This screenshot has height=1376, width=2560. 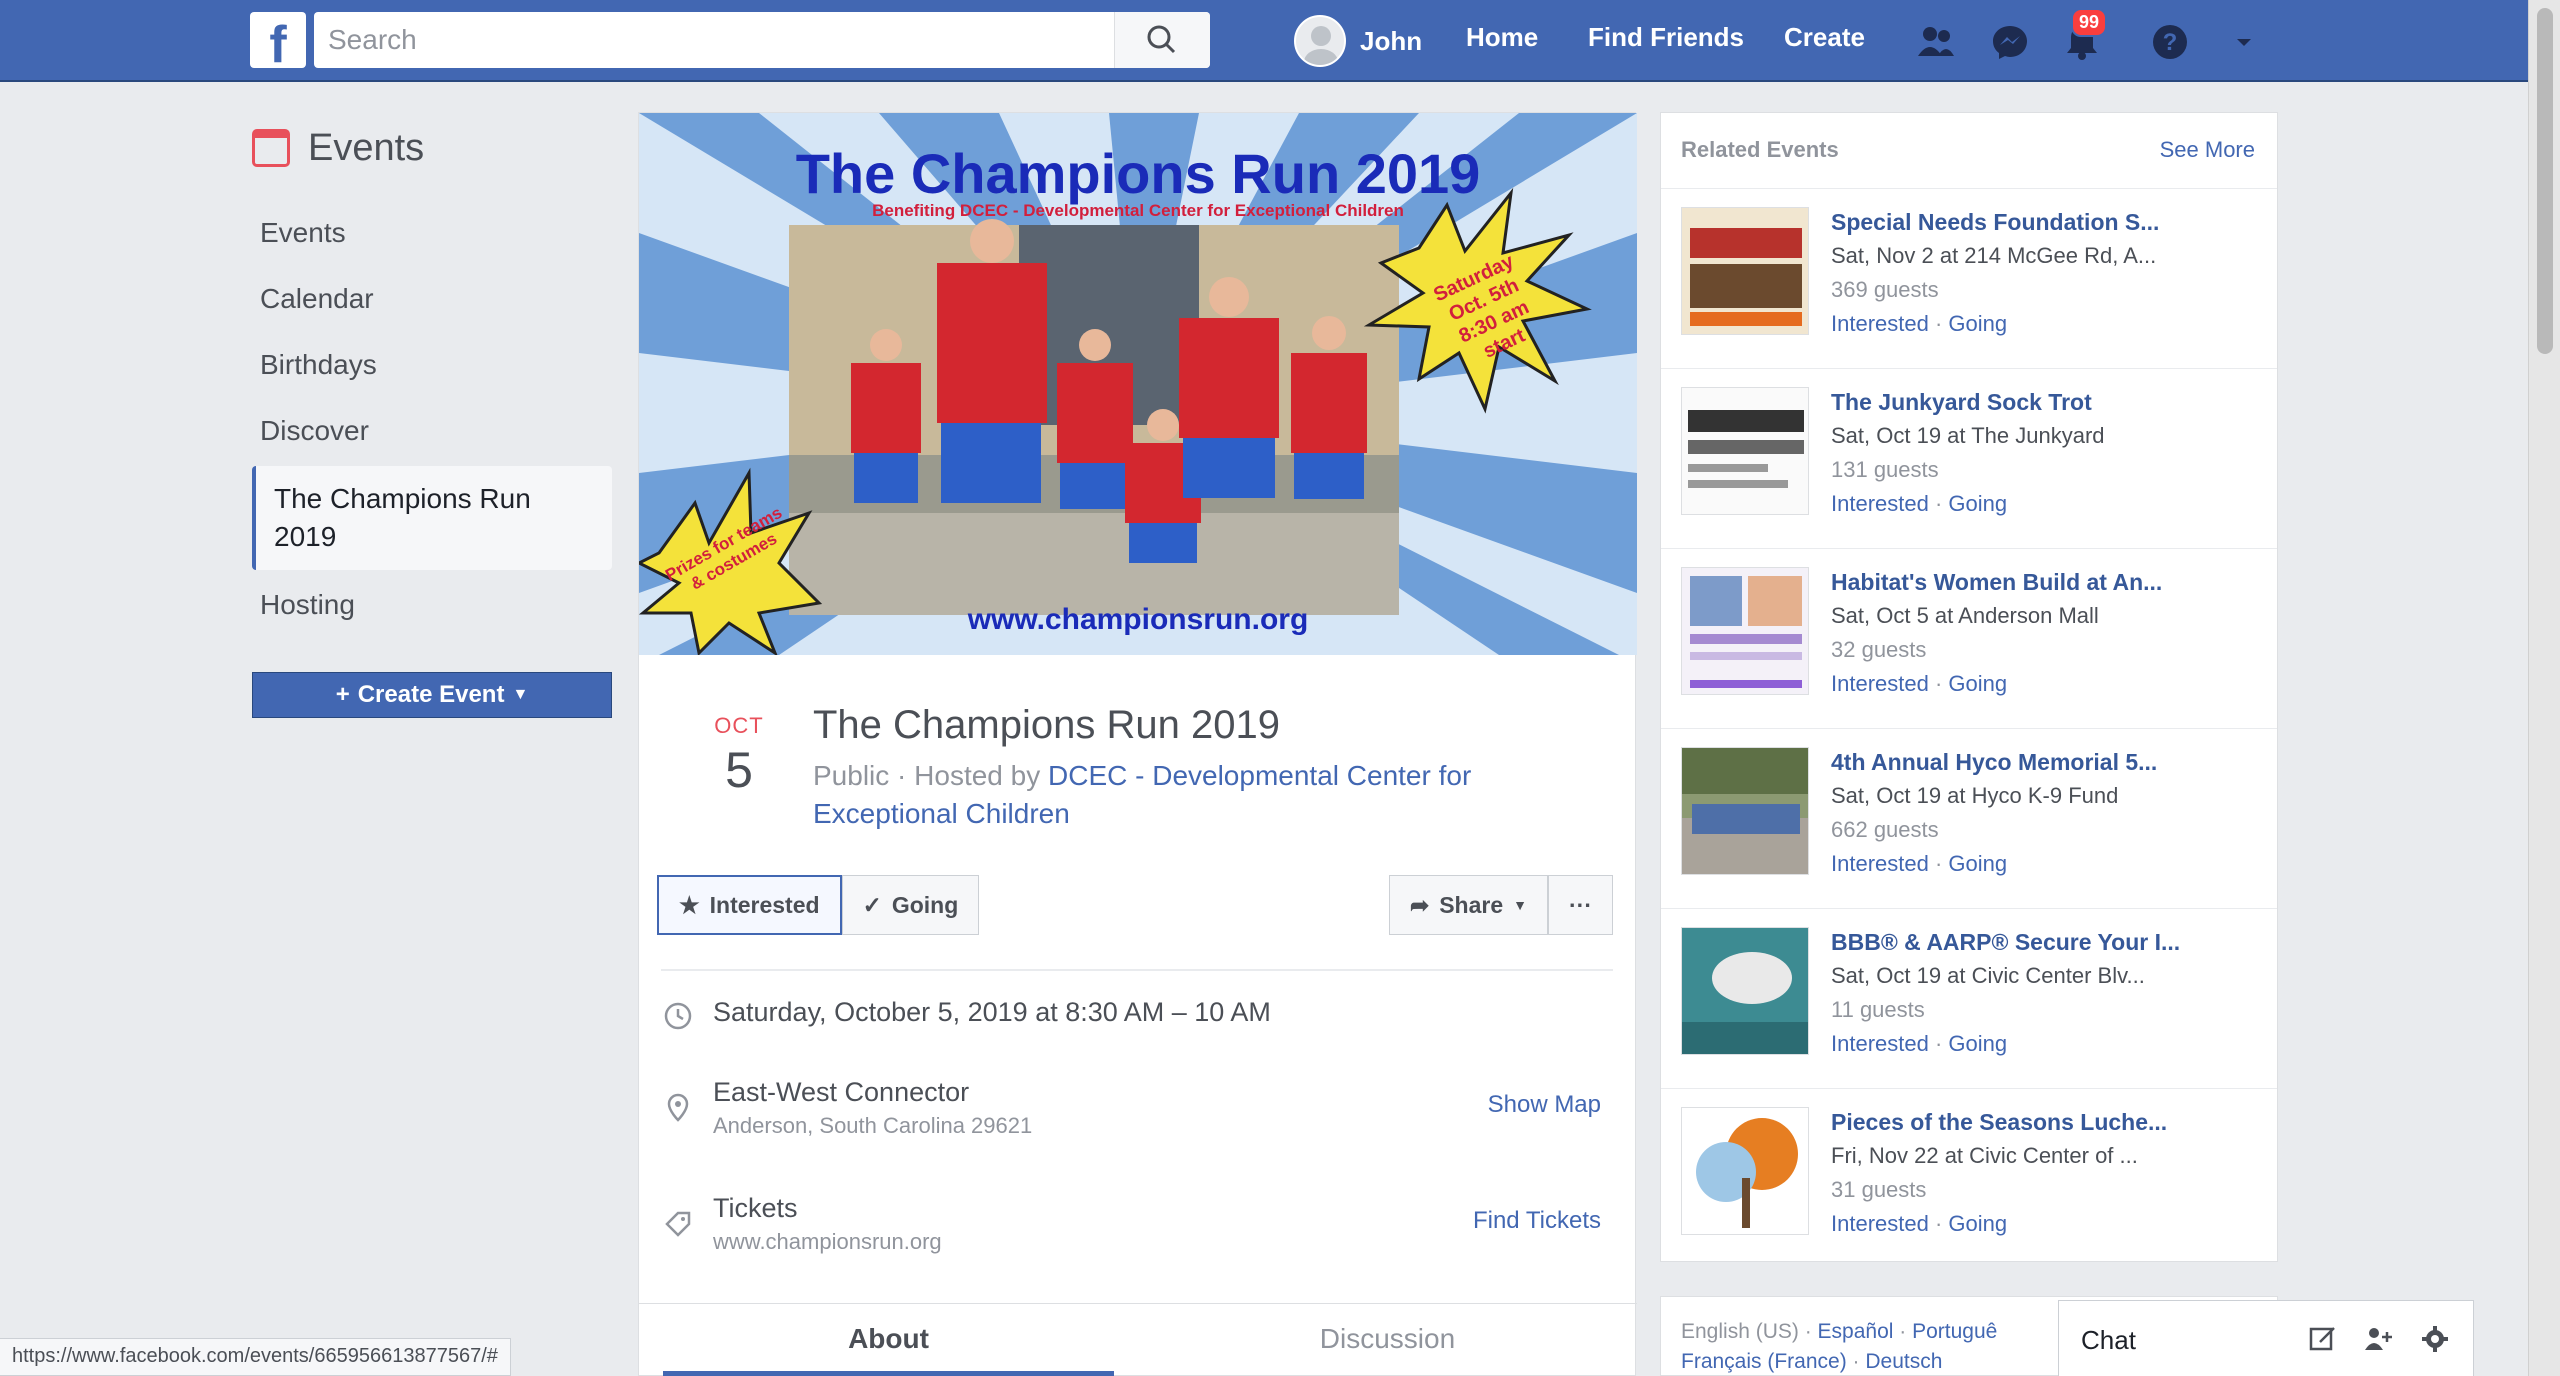 What do you see at coordinates (1387, 1340) in the screenshot?
I see `tab-discussion: Discussion` at bounding box center [1387, 1340].